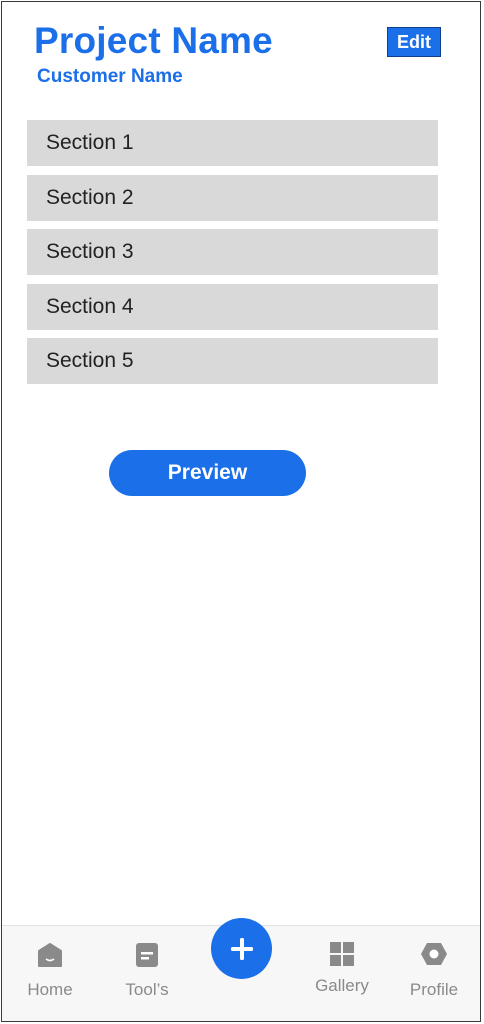  Describe the element at coordinates (232, 197) in the screenshot. I see `section-item-2: Section 2` at that location.